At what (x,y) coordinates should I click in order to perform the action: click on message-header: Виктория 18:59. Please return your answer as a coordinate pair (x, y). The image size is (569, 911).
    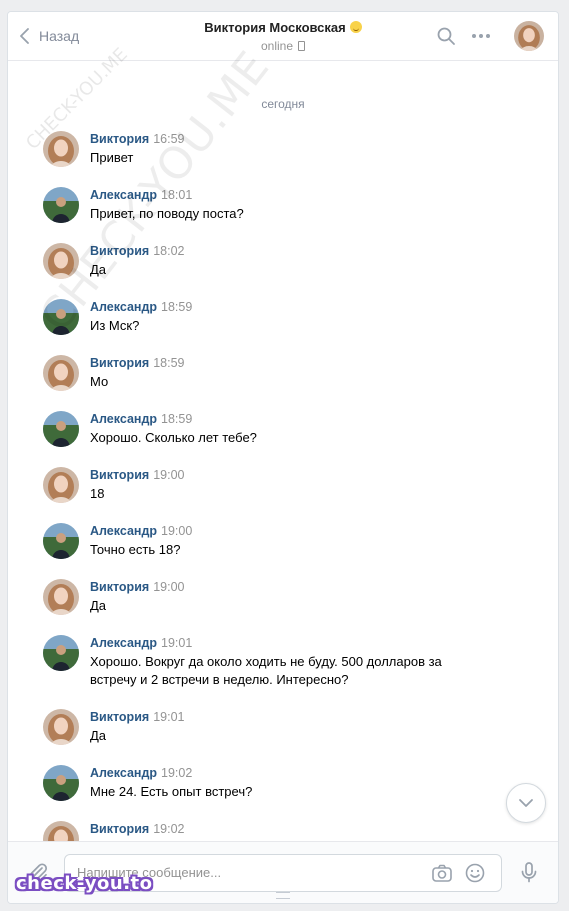
    Looking at the image, I should click on (137, 363).